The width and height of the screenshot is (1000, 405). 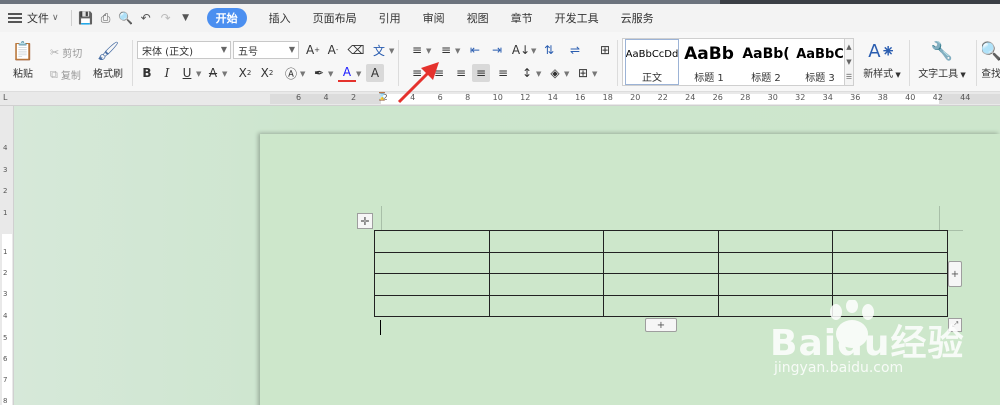 What do you see at coordinates (106, 18) in the screenshot?
I see `print-icon: ⎙` at bounding box center [106, 18].